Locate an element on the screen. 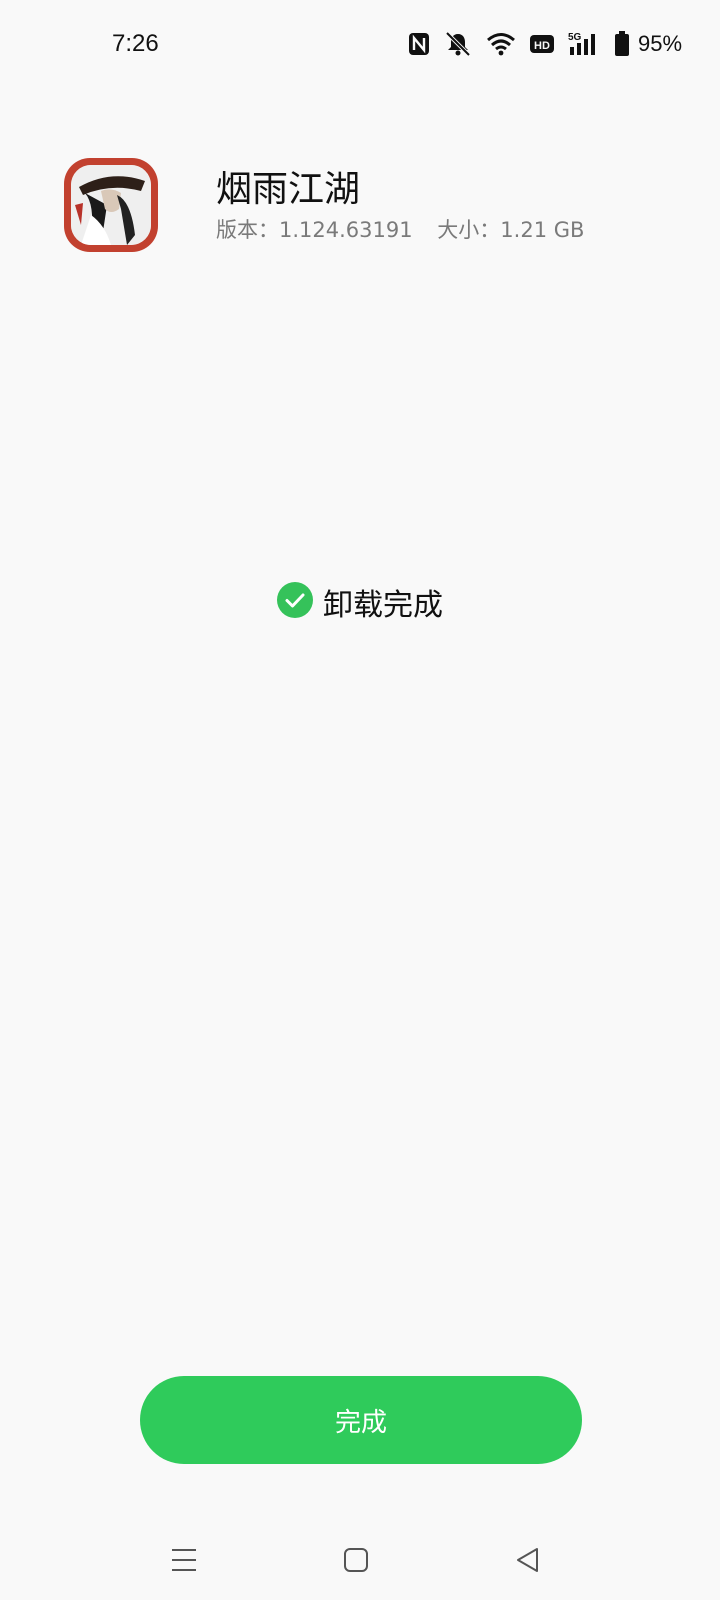  svg-text: HD is located at coordinates (542, 46).